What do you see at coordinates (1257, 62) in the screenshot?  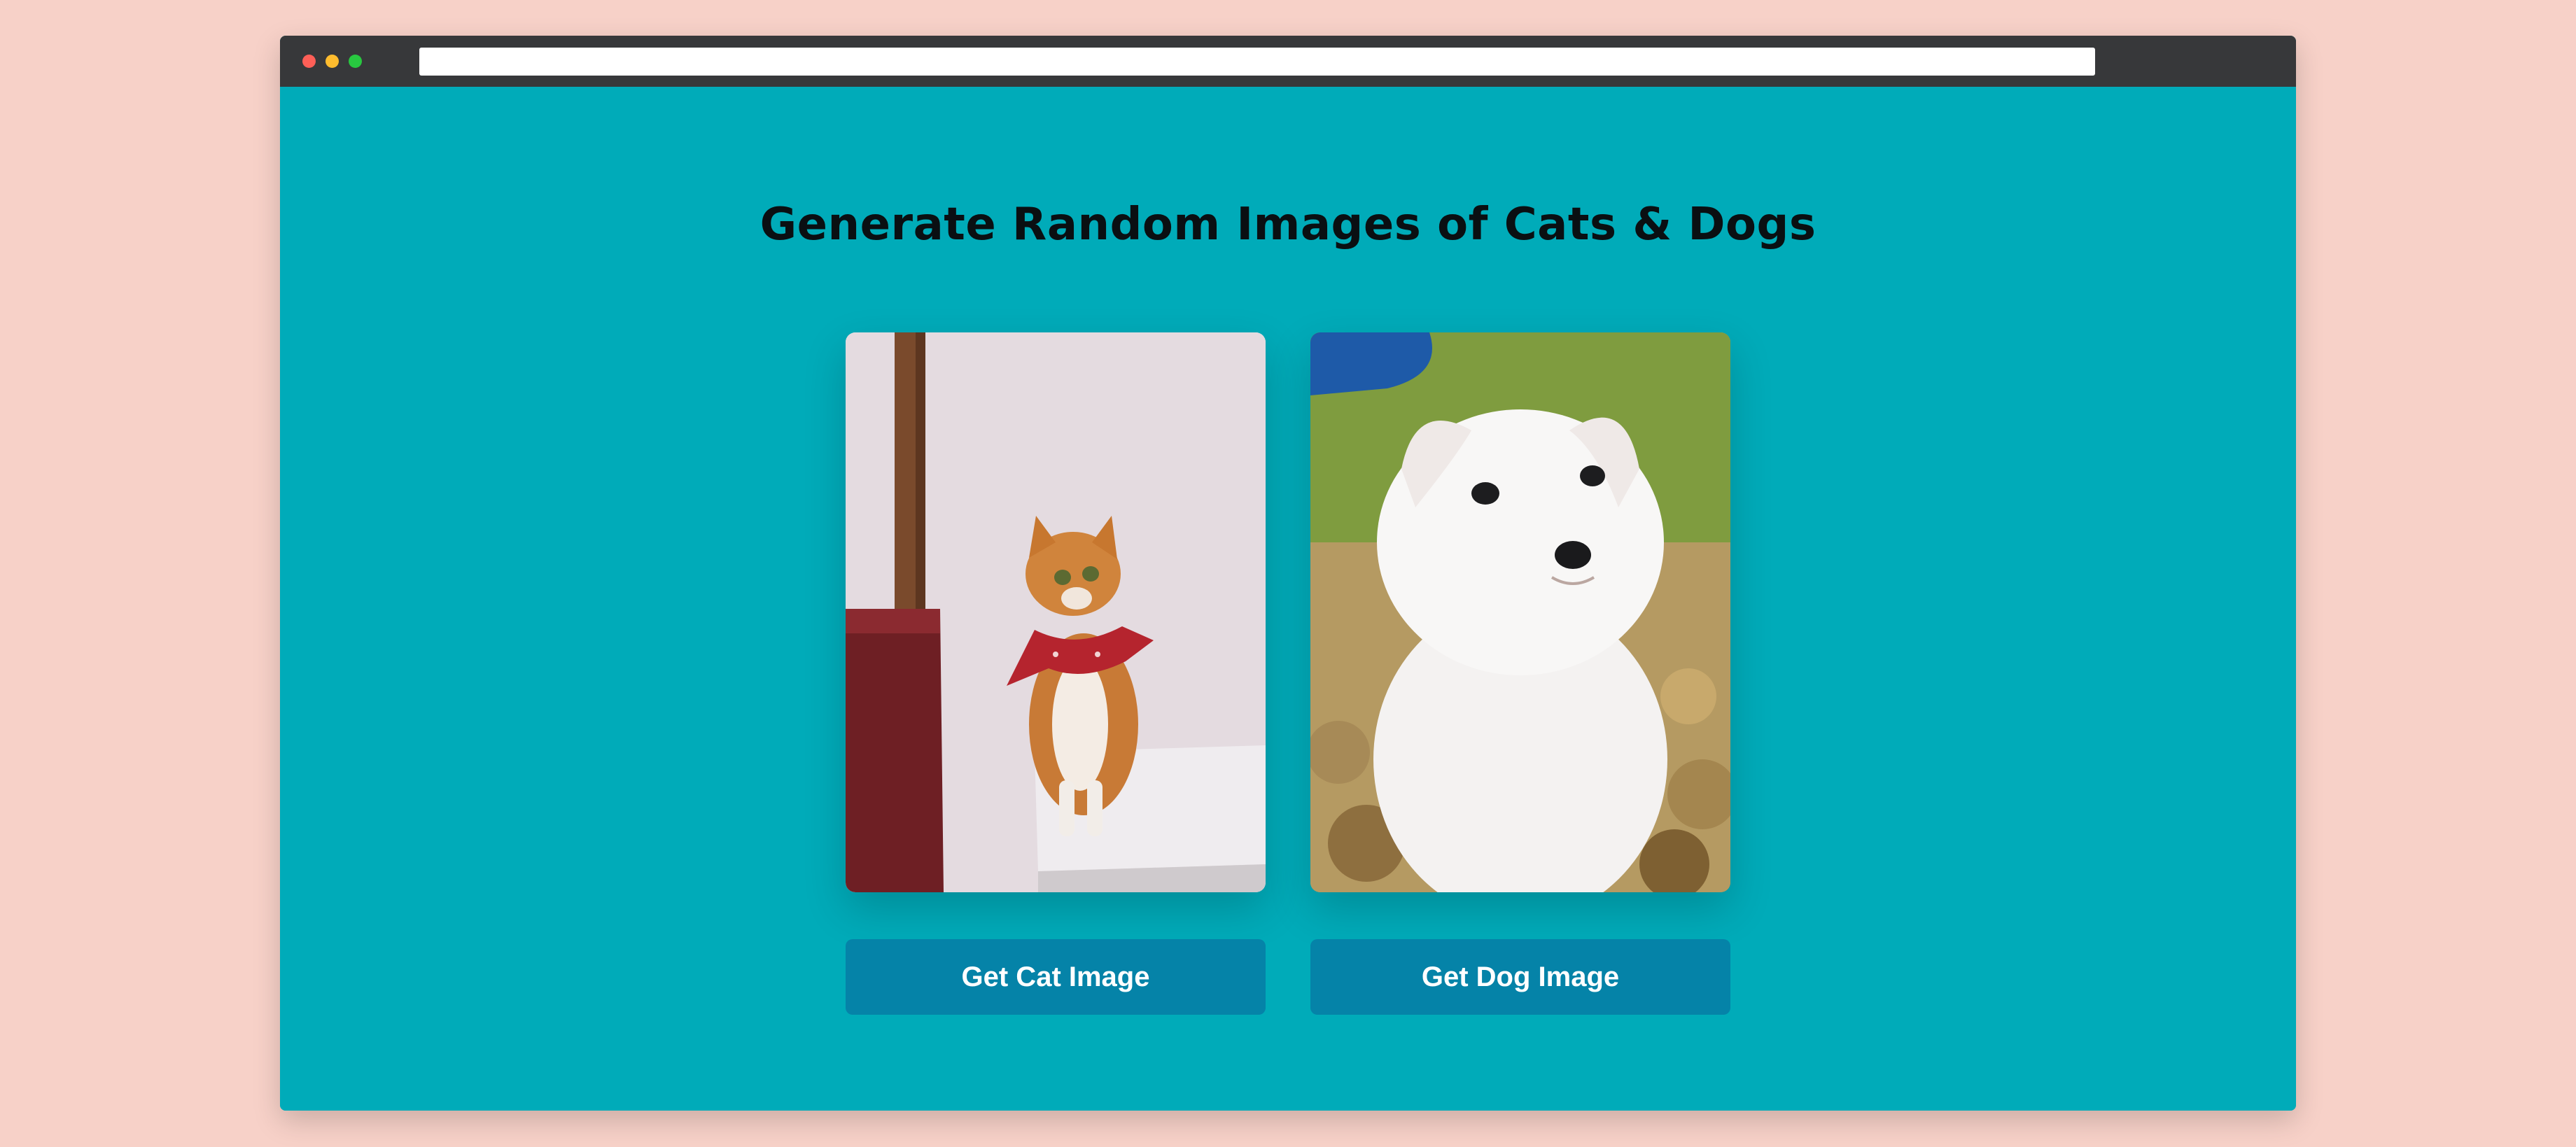 I see `address-bar` at bounding box center [1257, 62].